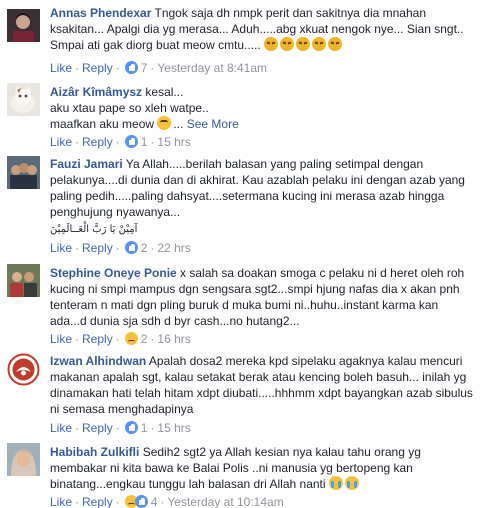 This screenshot has width=493, height=508. What do you see at coordinates (154, 501) in the screenshot?
I see `reaction-count: 4` at bounding box center [154, 501].